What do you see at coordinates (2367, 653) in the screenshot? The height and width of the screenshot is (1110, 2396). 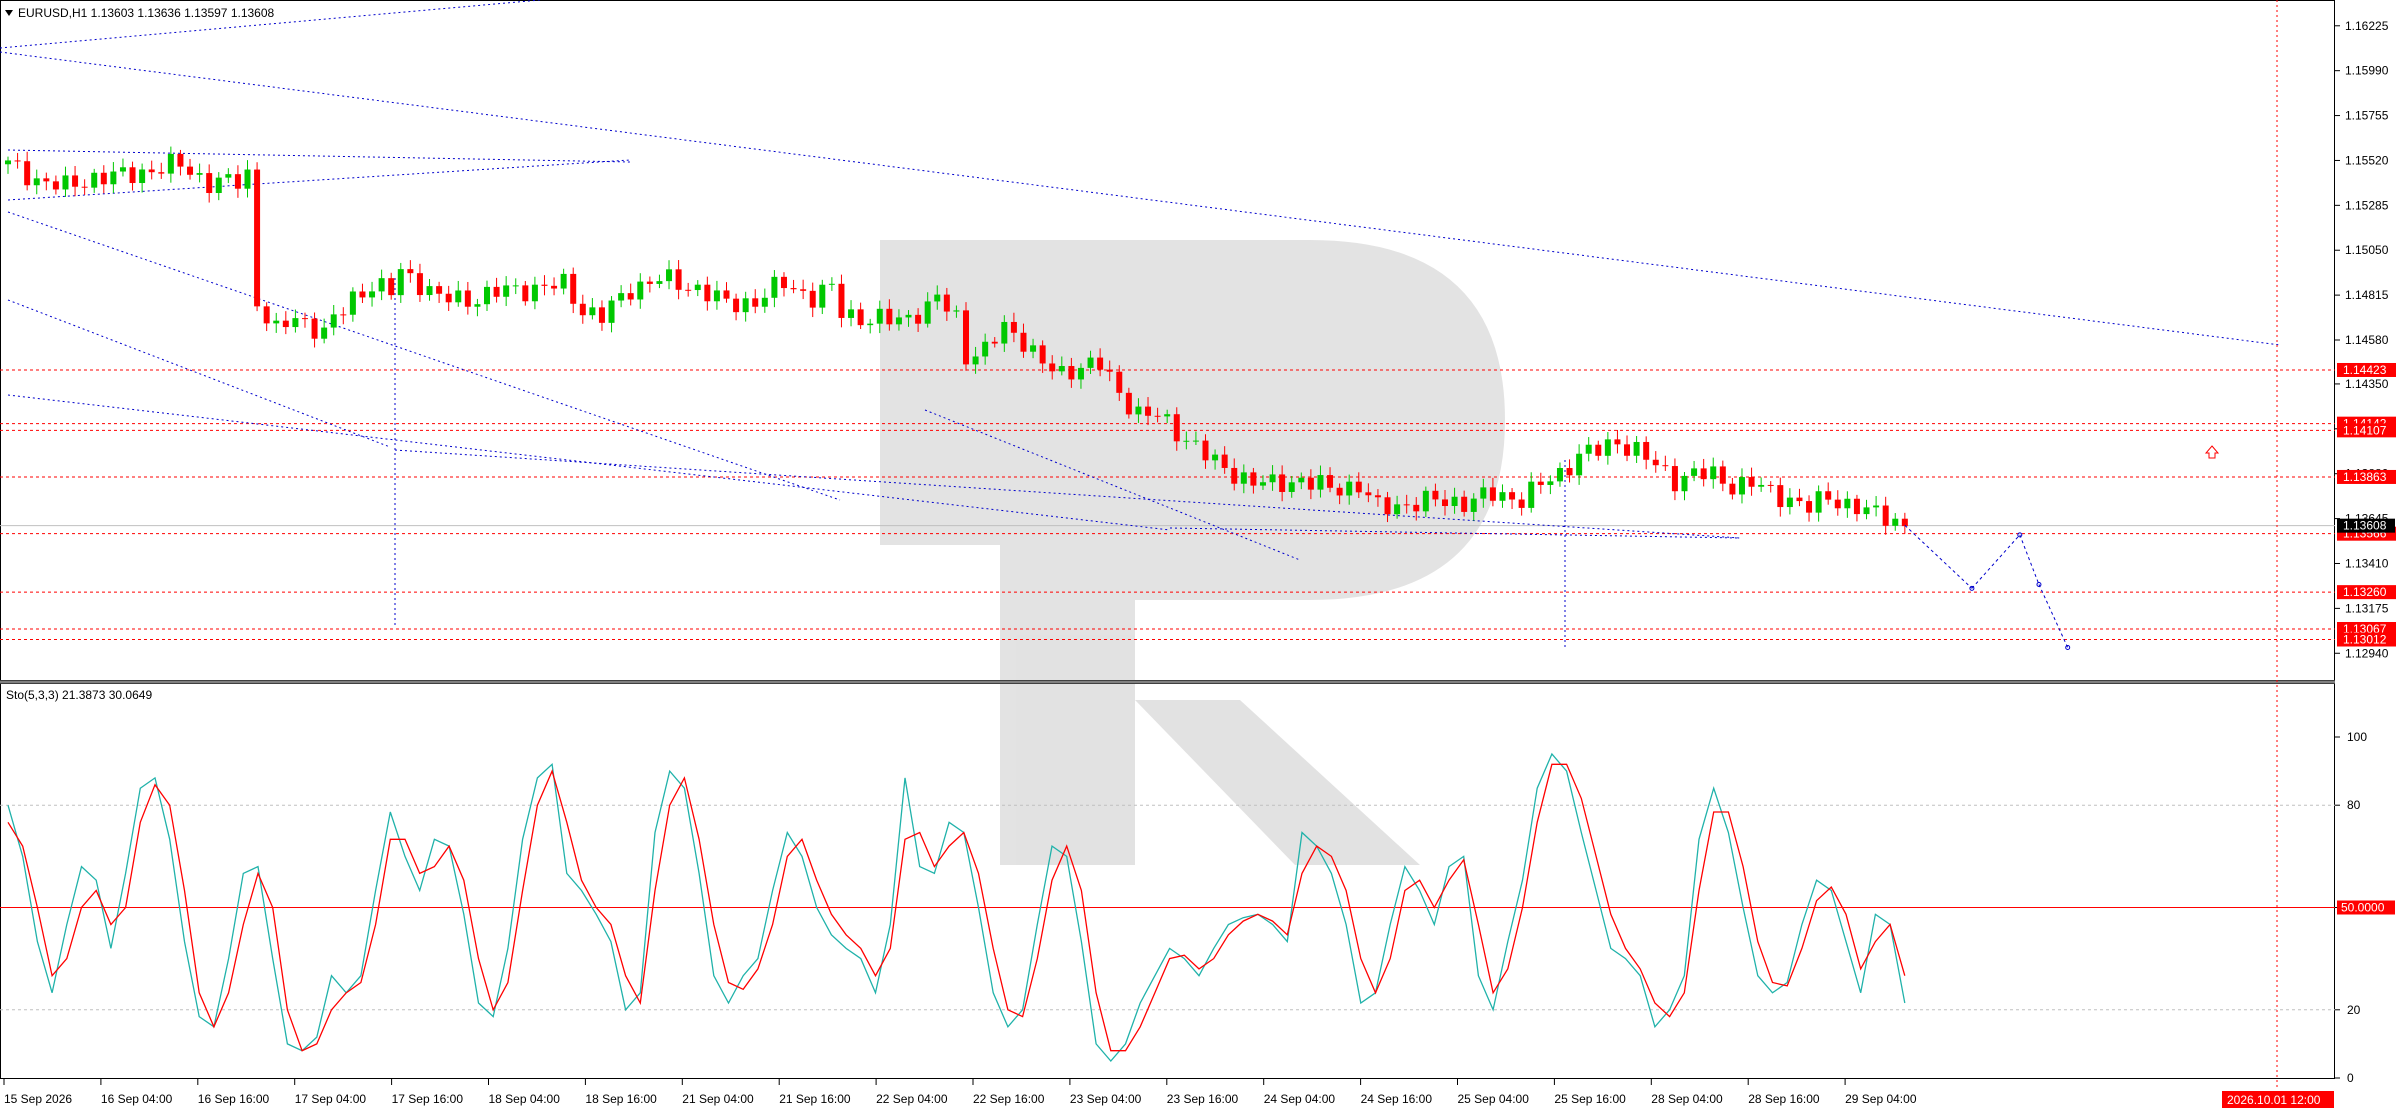 I see `price-tick-label: 1.12940` at bounding box center [2367, 653].